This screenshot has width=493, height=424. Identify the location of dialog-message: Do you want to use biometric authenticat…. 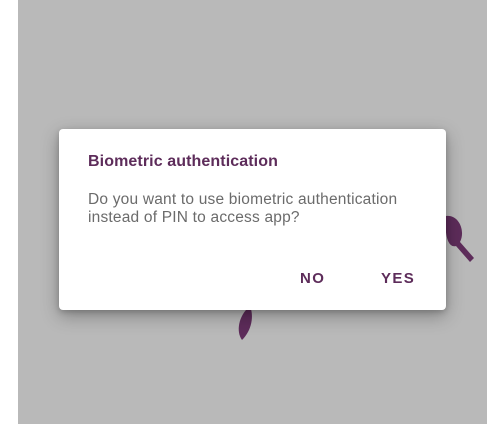
(243, 208).